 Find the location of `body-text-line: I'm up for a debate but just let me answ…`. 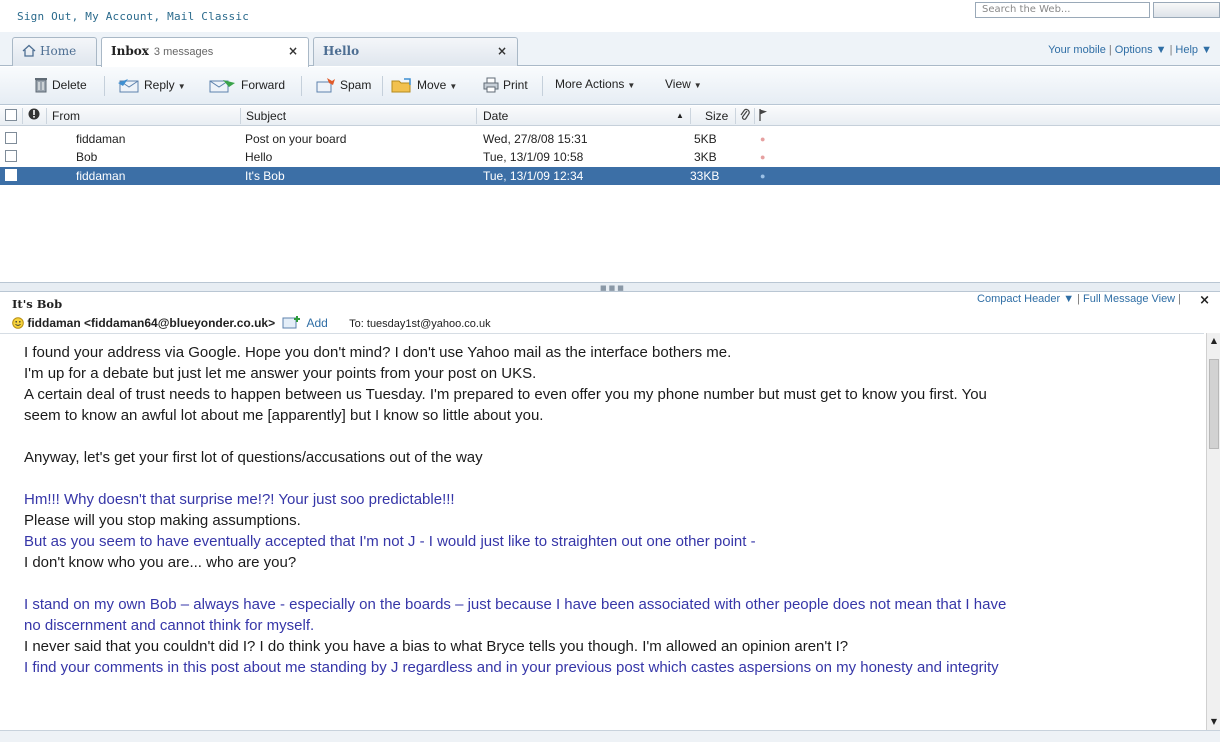

body-text-line: I'm up for a debate but just let me answ… is located at coordinates (280, 373).